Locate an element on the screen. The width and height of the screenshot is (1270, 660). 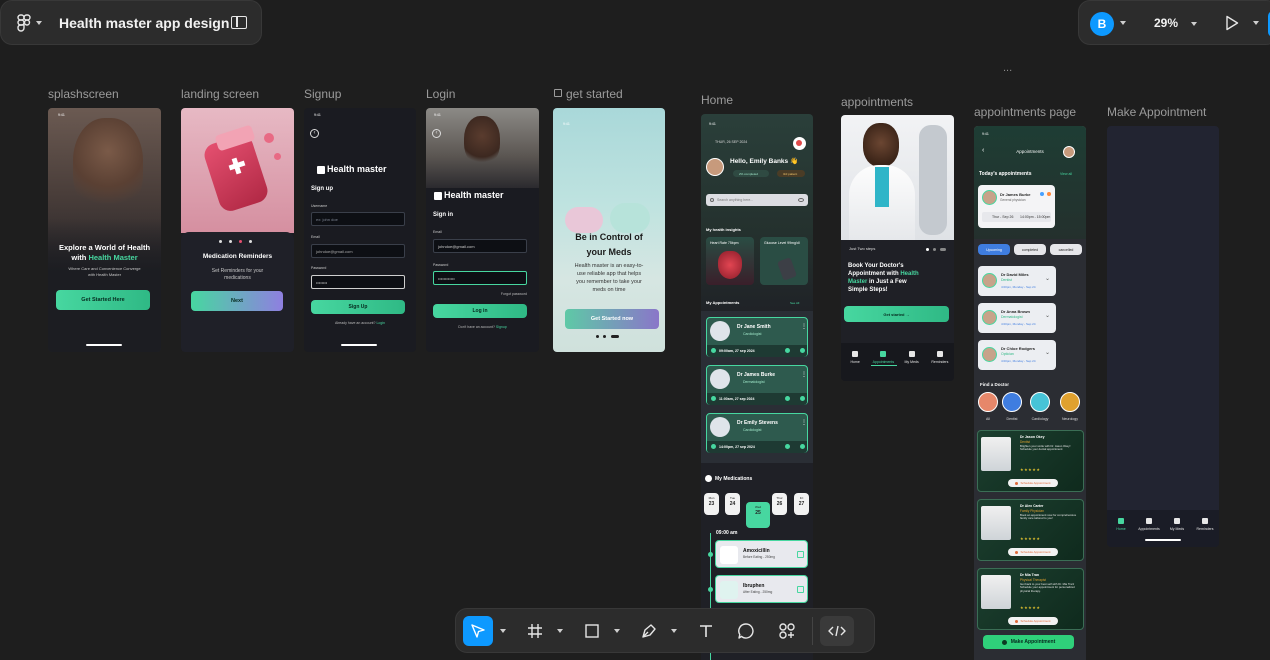
username-field: ex: john doe is located at coordinates (358, 219).